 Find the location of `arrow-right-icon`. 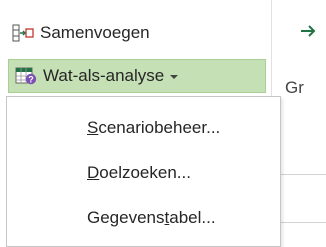

arrow-right-icon is located at coordinates (310, 31).